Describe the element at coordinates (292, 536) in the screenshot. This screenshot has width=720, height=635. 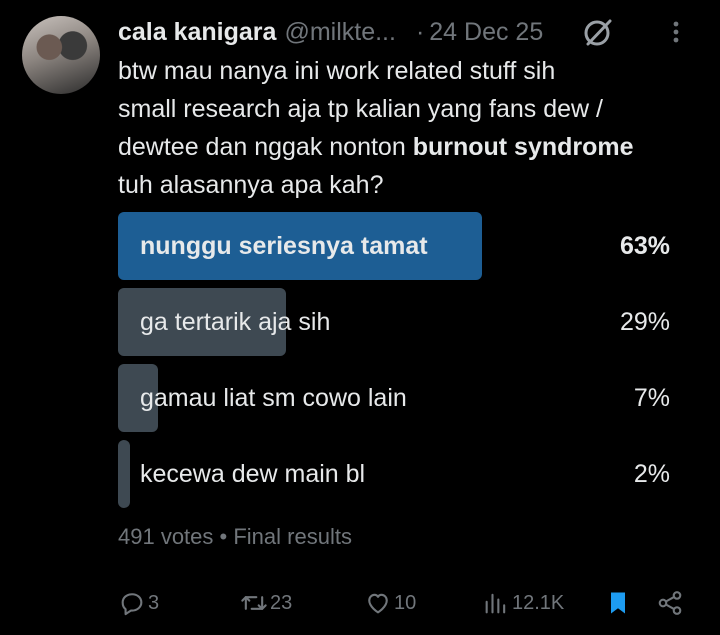
I see `poll-status: Final results` at that location.